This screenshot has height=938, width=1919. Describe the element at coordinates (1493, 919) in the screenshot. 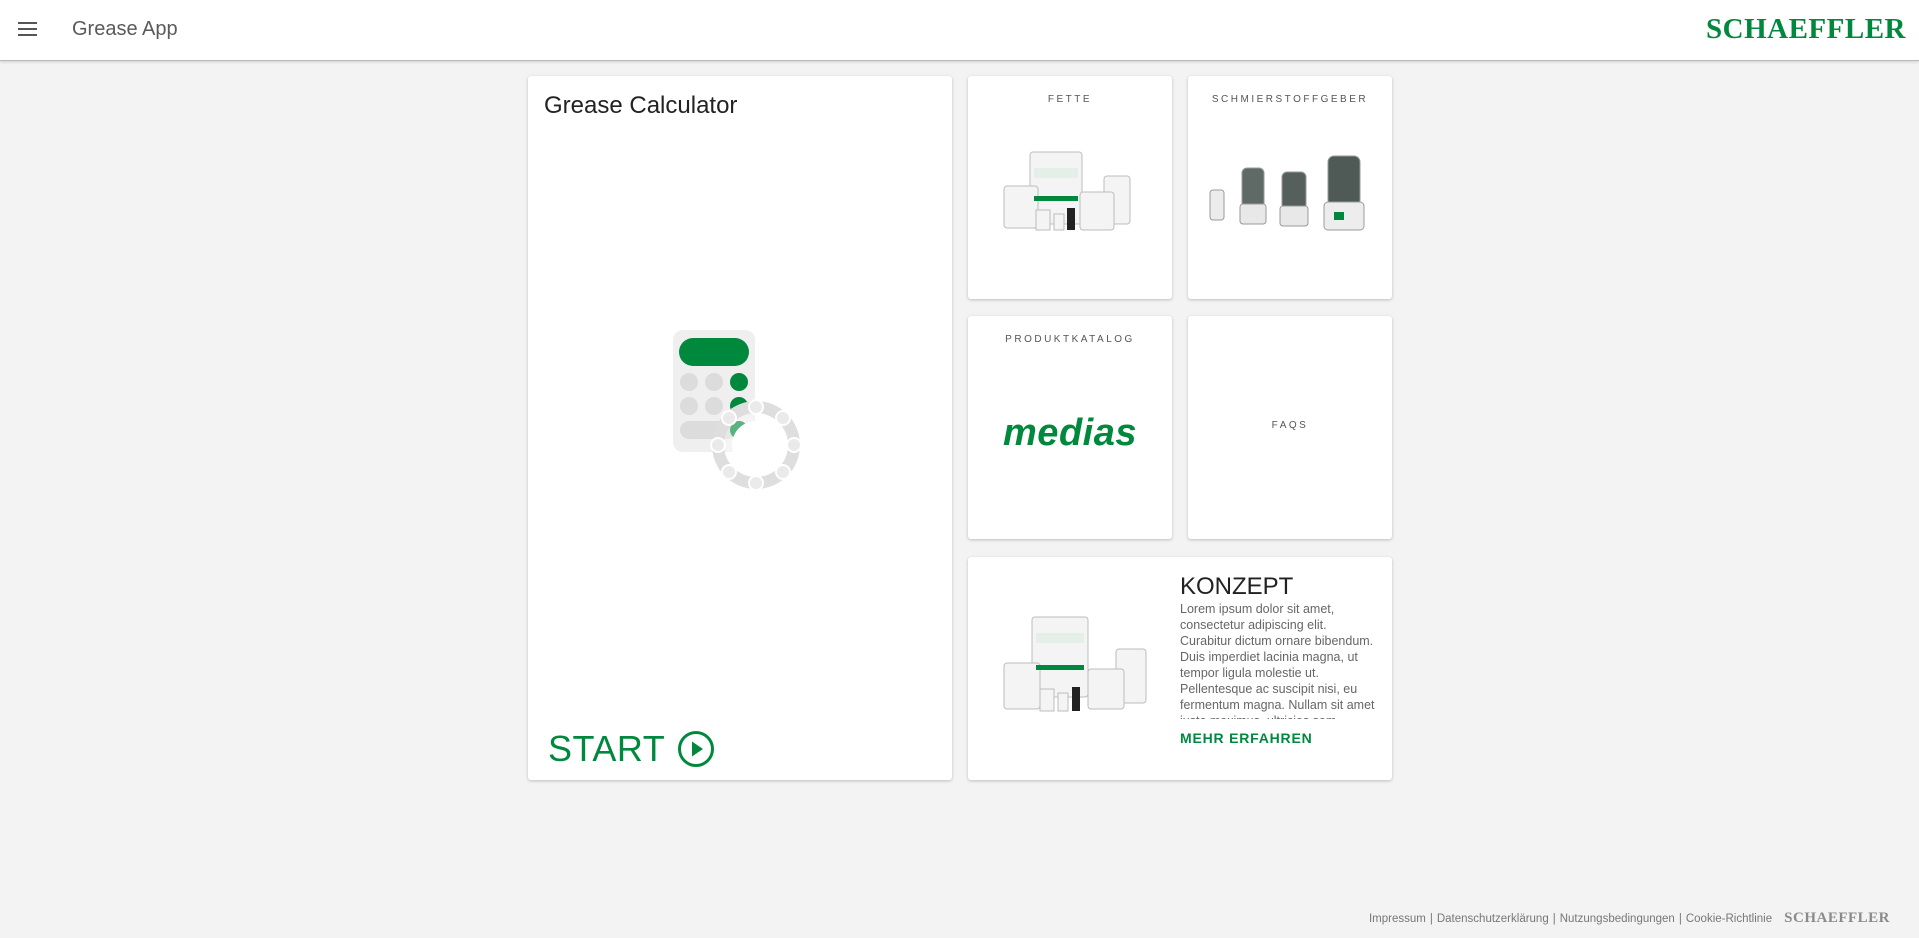

I see `footer-link-datenschutz: Datenschutzerklärung` at that location.